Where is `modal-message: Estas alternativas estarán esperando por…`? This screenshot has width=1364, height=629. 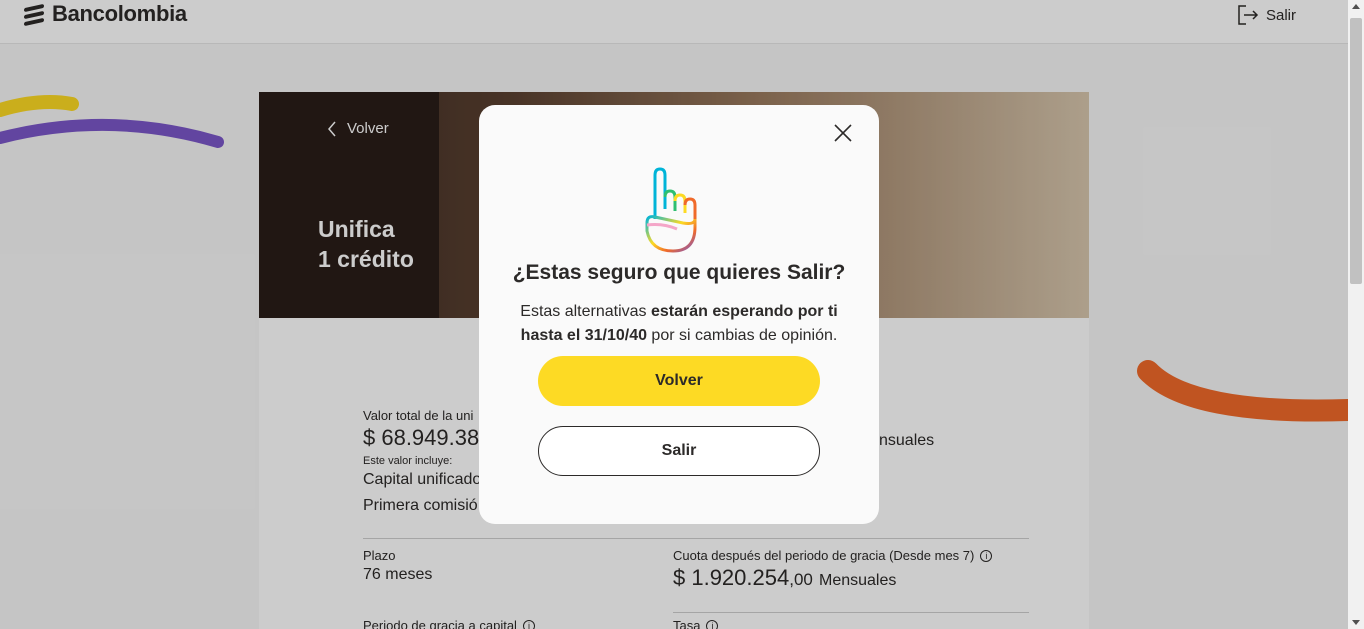 modal-message: Estas alternativas estarán esperando por… is located at coordinates (679, 323).